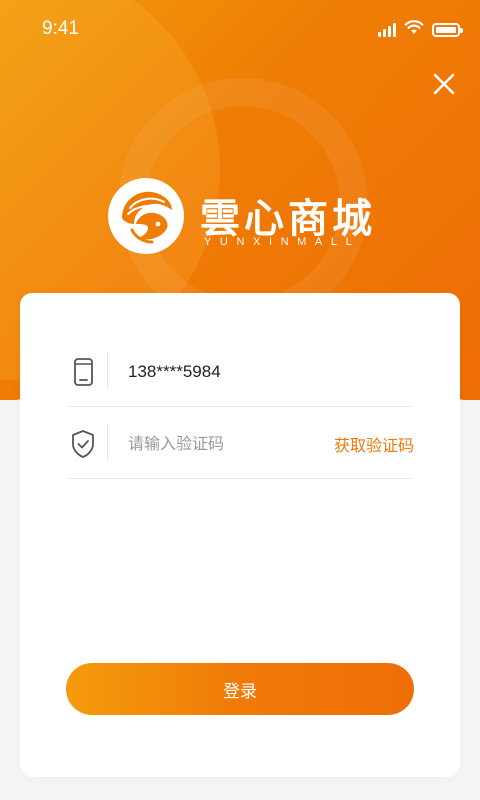 This screenshot has height=800, width=480. Describe the element at coordinates (228, 444) in the screenshot. I see `verification-code-input` at that location.